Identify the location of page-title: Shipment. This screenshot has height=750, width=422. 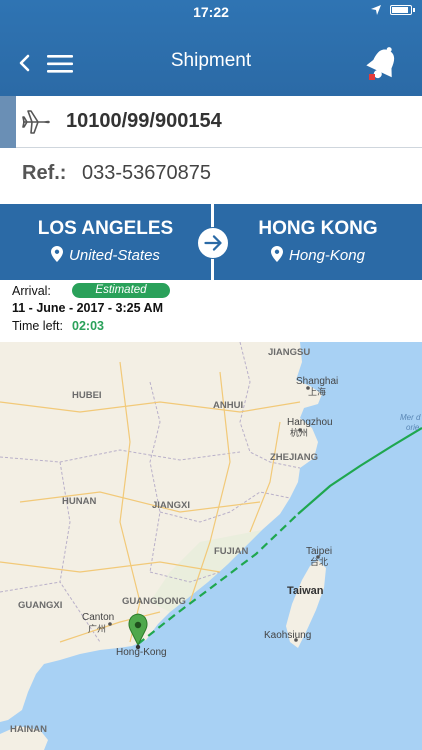
(211, 60).